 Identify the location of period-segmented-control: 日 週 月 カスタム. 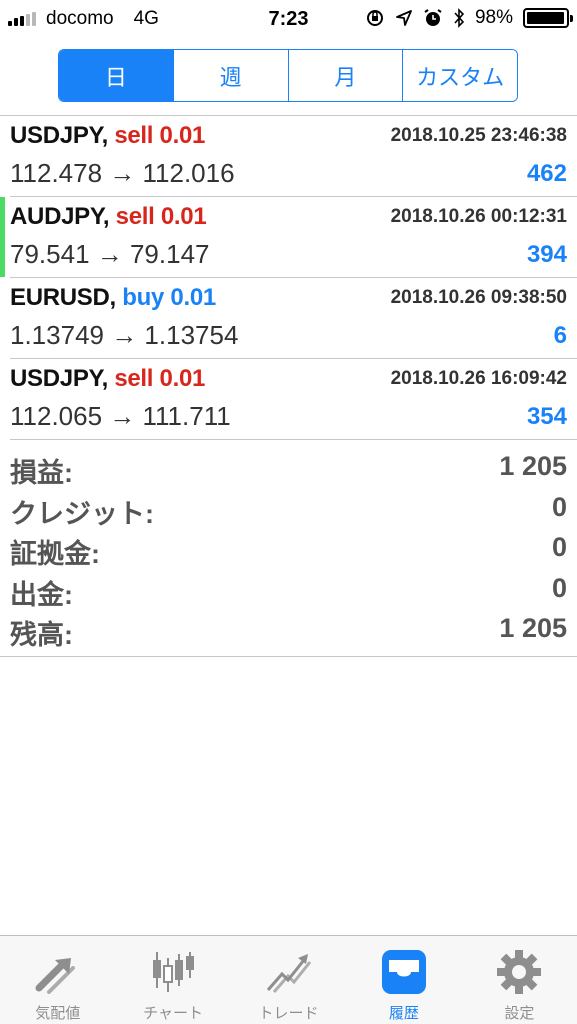
(288, 75).